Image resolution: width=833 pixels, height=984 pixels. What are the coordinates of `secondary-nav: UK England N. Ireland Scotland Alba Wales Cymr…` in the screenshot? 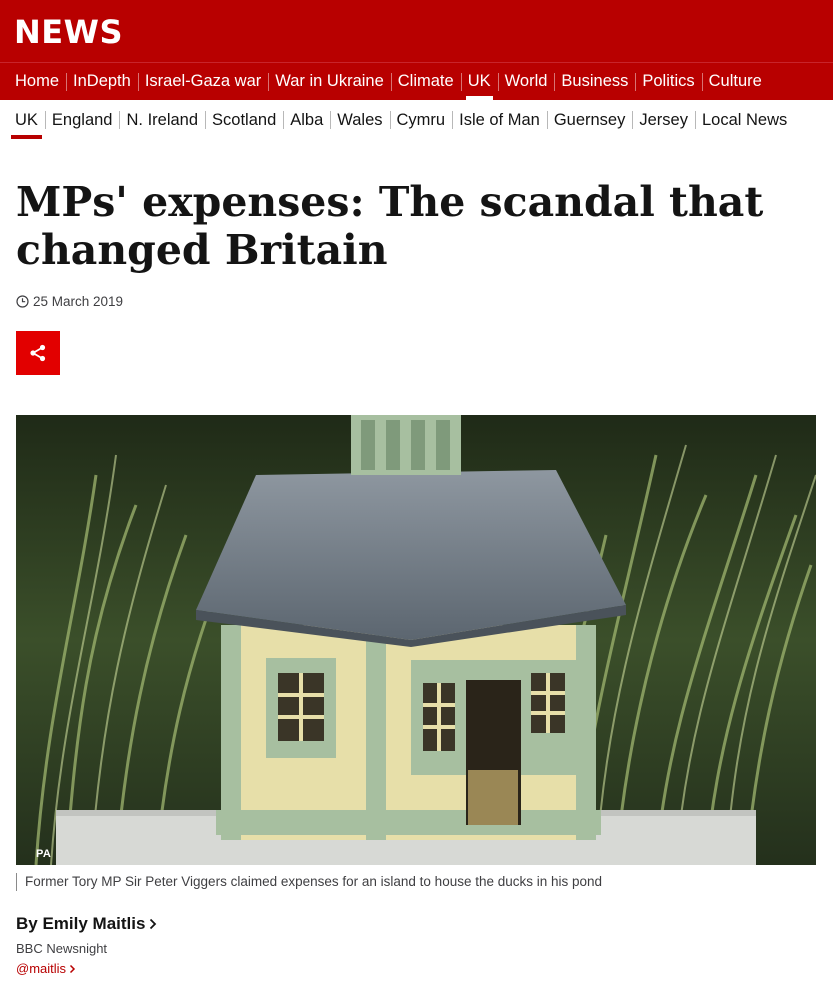 It's located at (416, 120).